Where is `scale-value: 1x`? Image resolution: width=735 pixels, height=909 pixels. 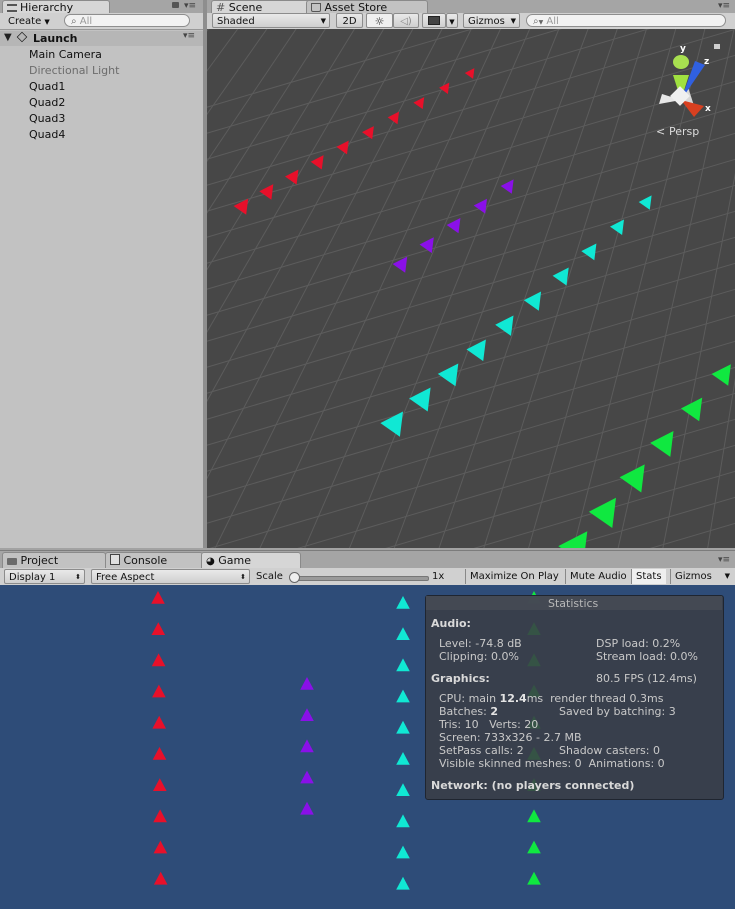 scale-value: 1x is located at coordinates (438, 576).